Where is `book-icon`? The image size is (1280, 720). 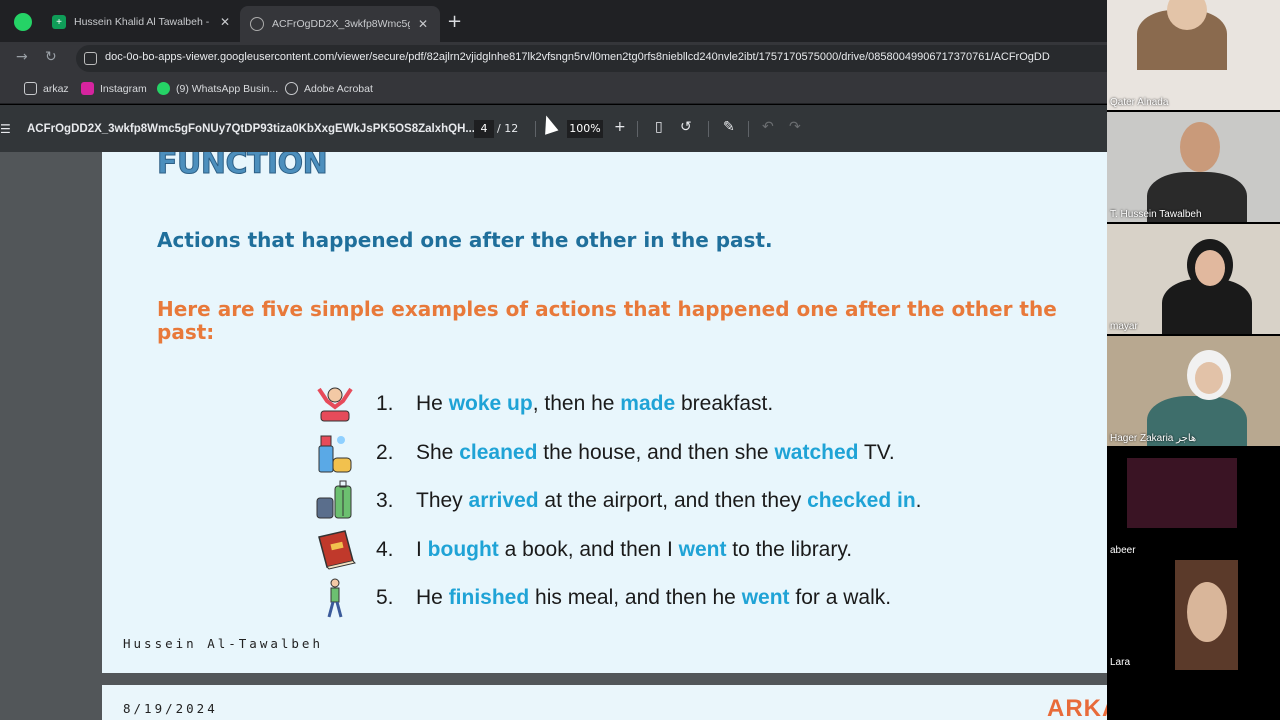 book-icon is located at coordinates (335, 550).